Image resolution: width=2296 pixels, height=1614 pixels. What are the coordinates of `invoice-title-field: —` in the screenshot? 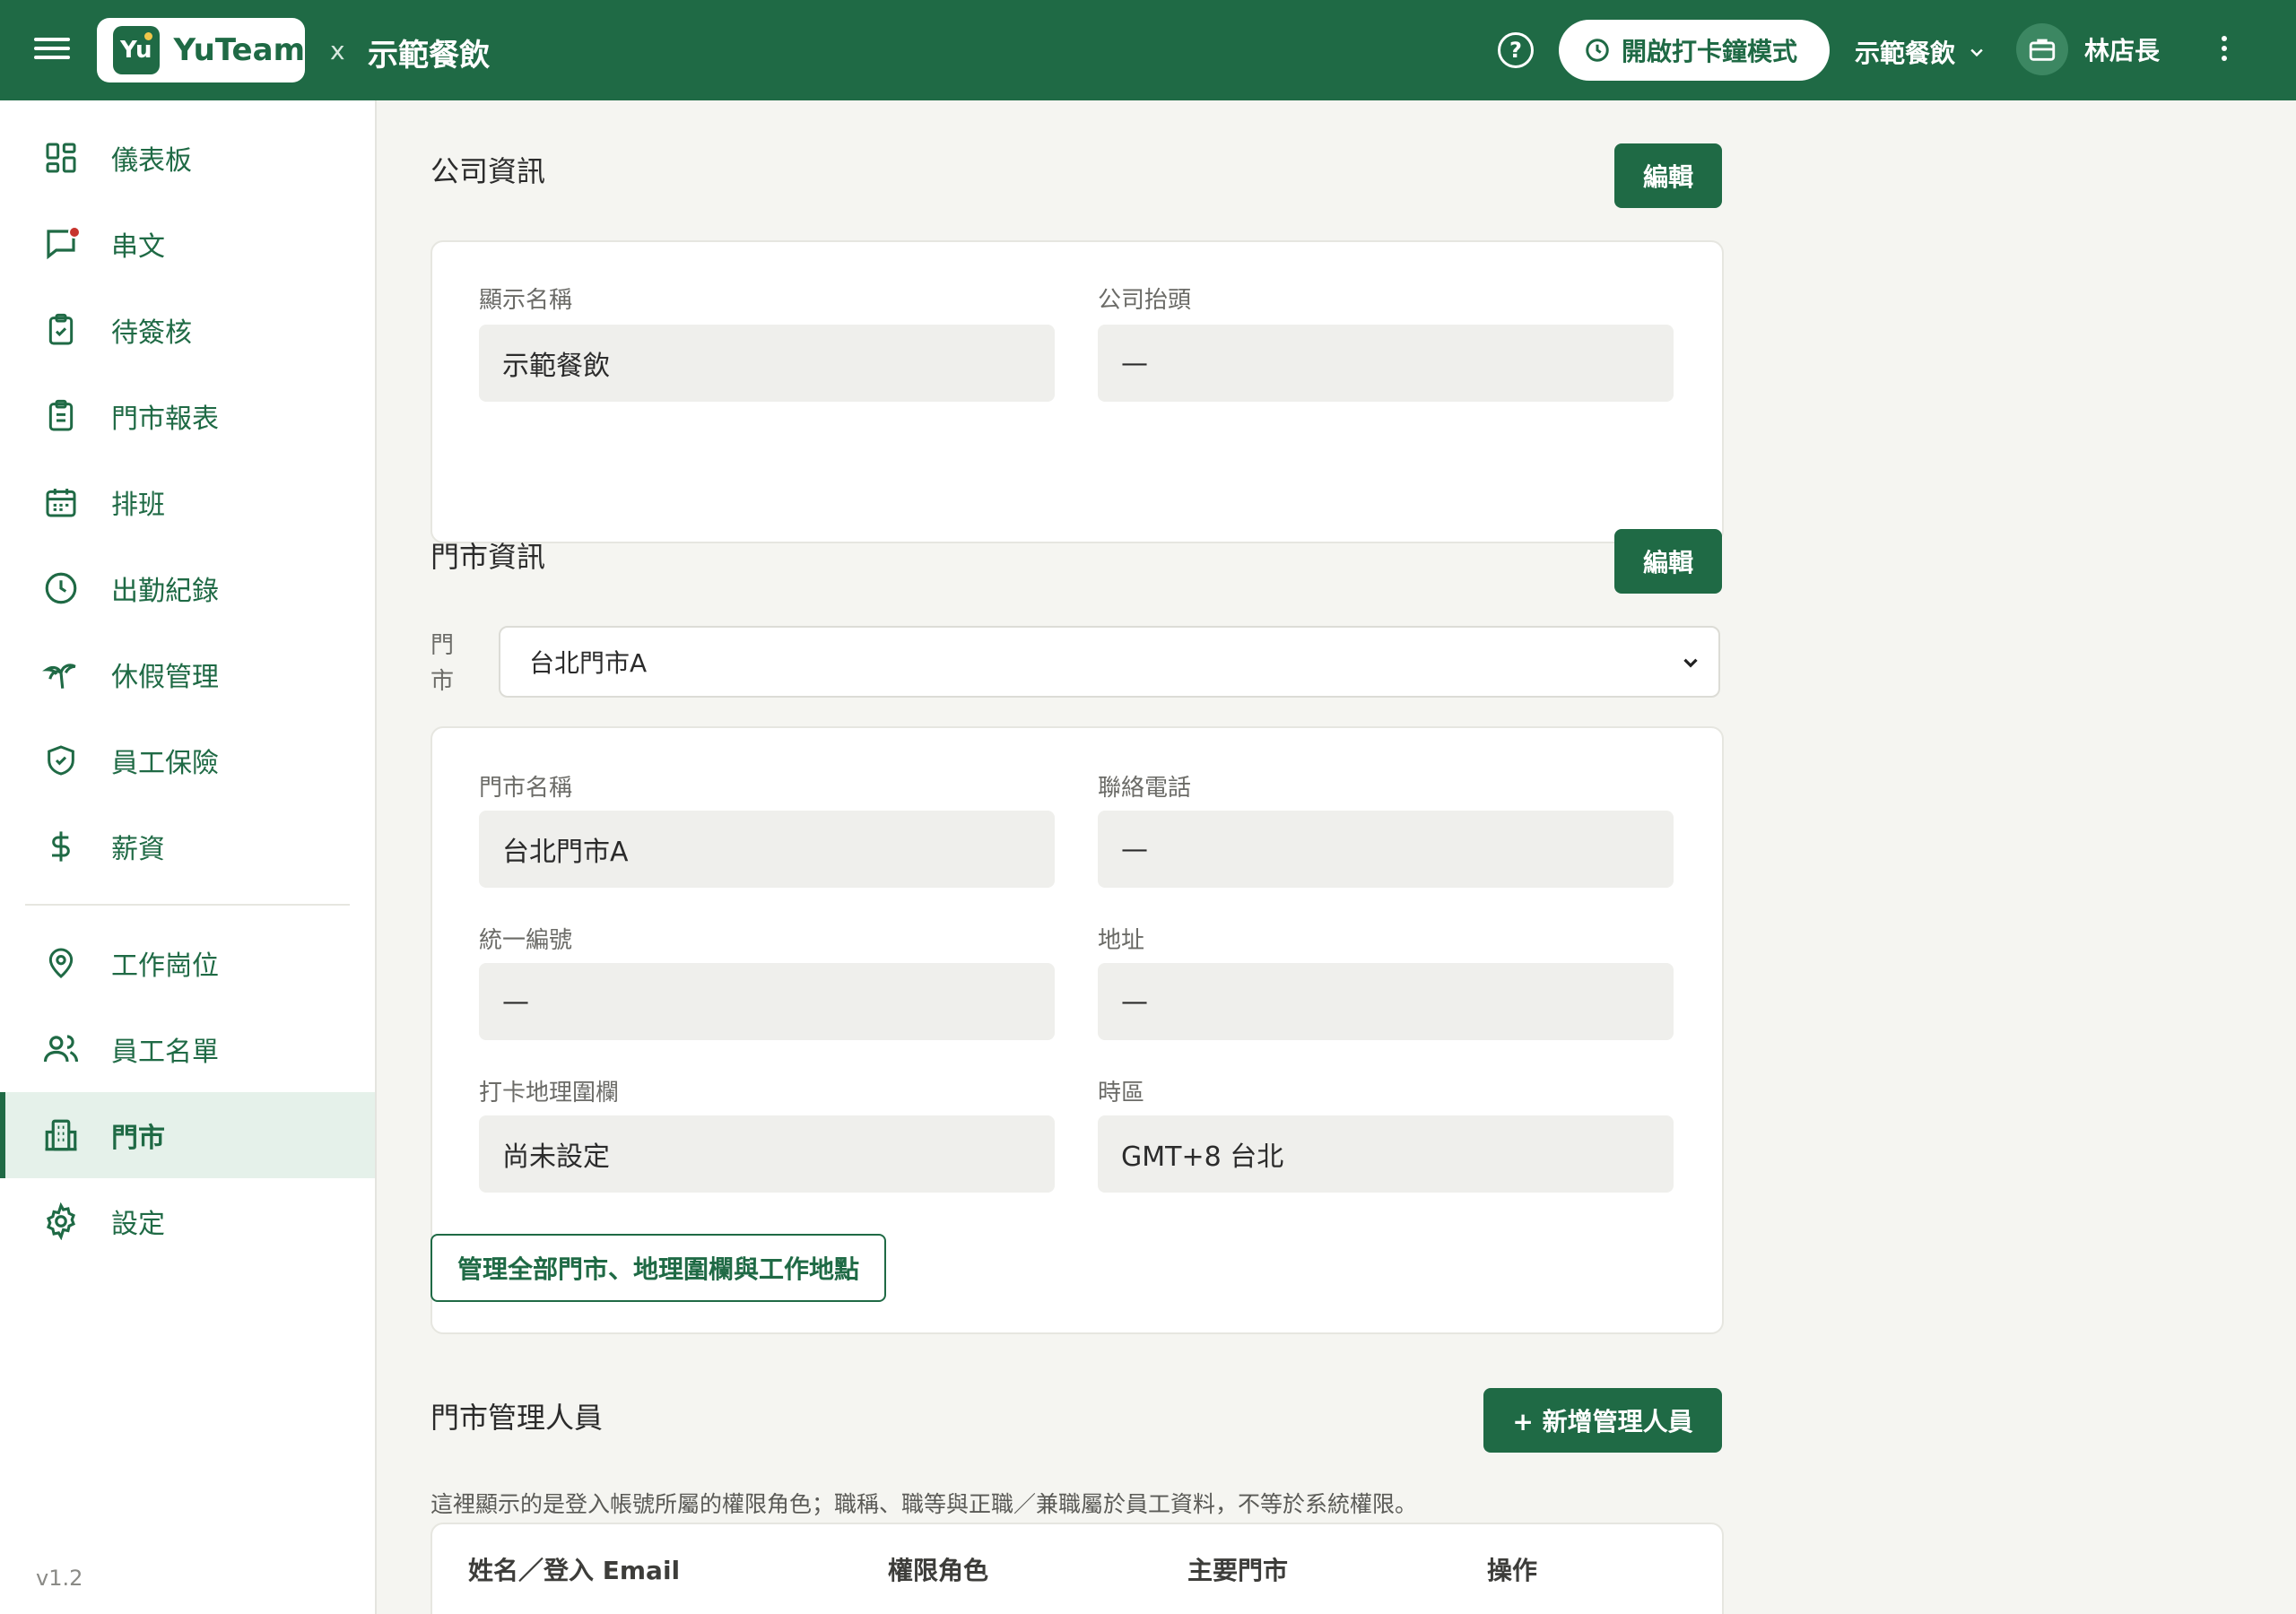 It's located at (1386, 363).